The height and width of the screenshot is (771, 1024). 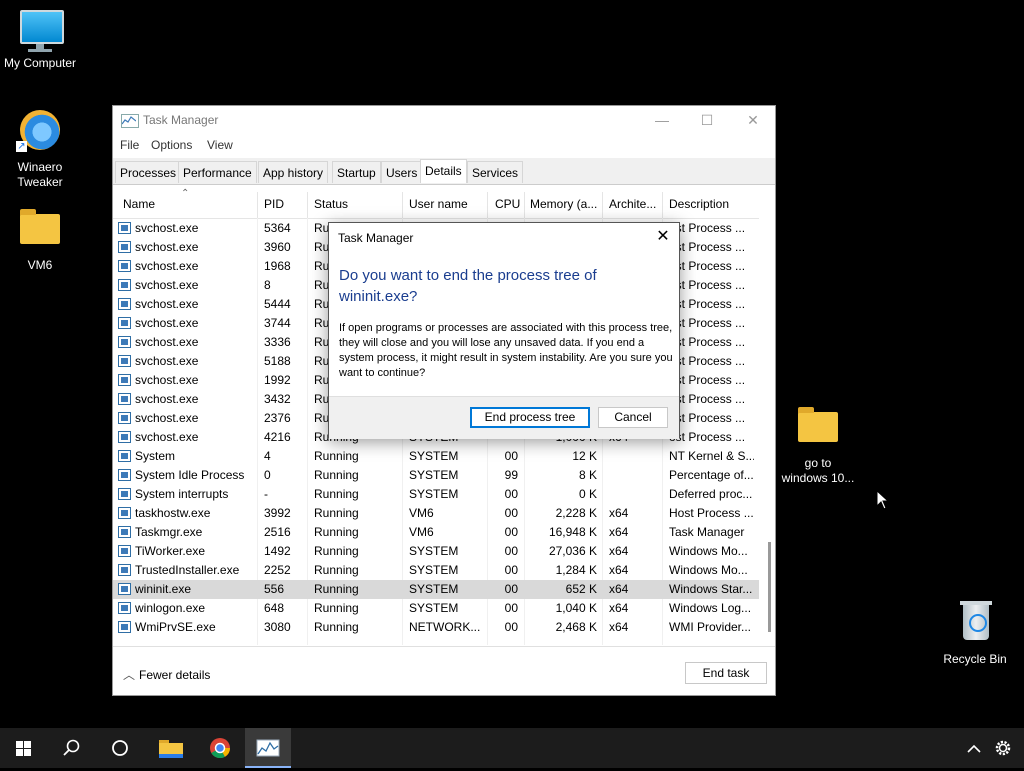 What do you see at coordinates (770, 418) in the screenshot?
I see `vertical-scrollbar` at bounding box center [770, 418].